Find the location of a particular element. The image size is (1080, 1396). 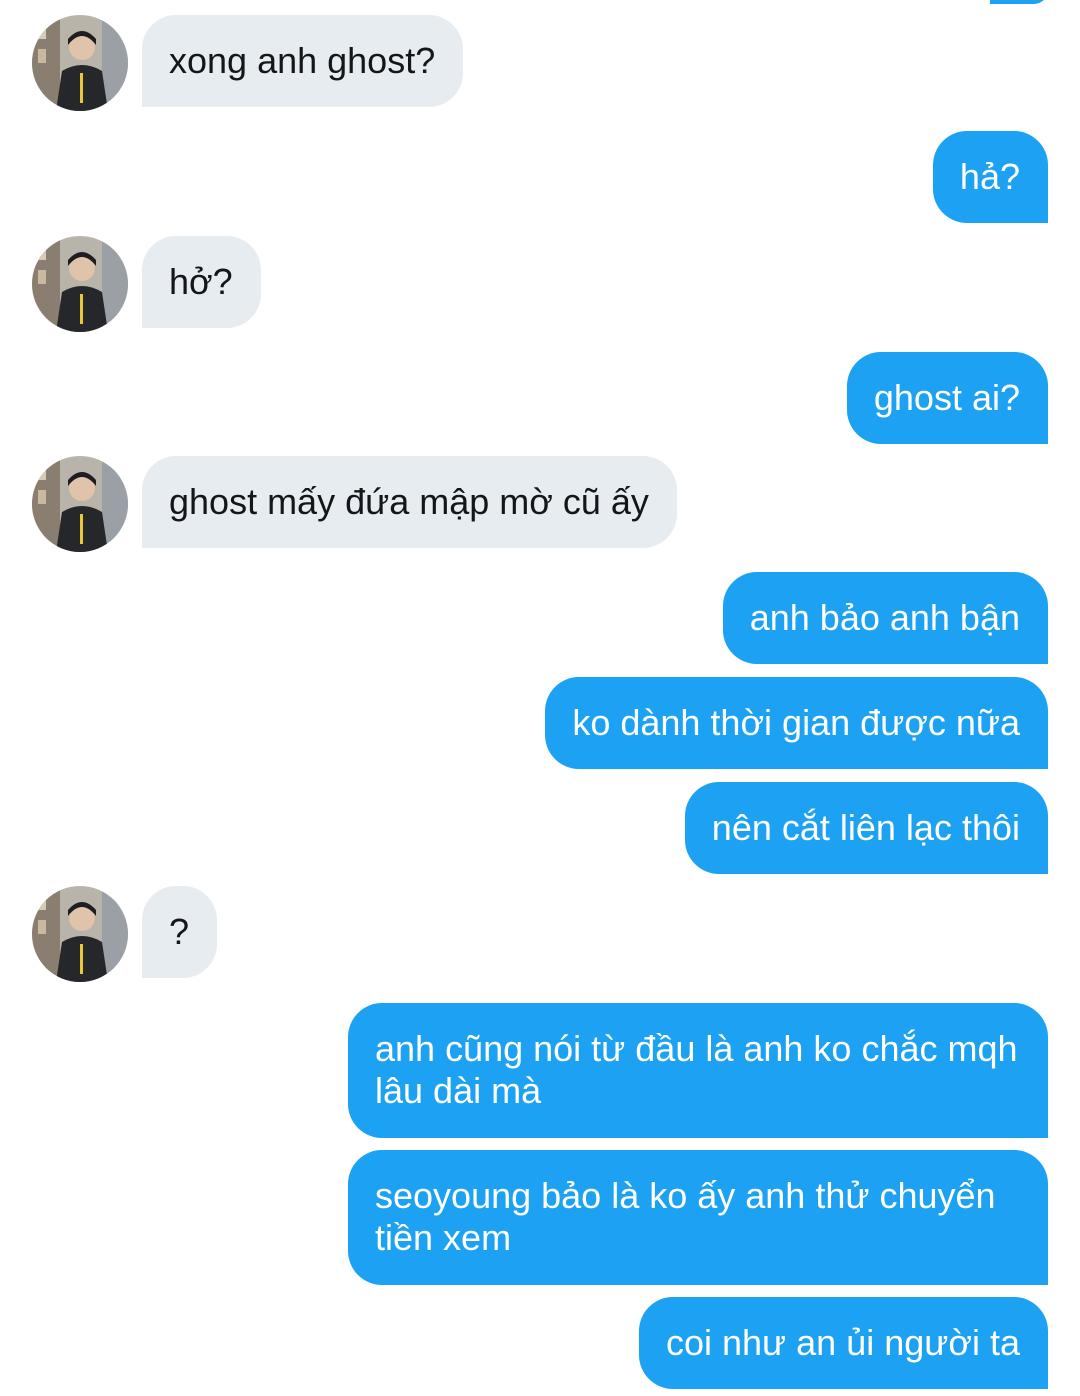

previous-message-bubble-edge is located at coordinates (1019, 2).